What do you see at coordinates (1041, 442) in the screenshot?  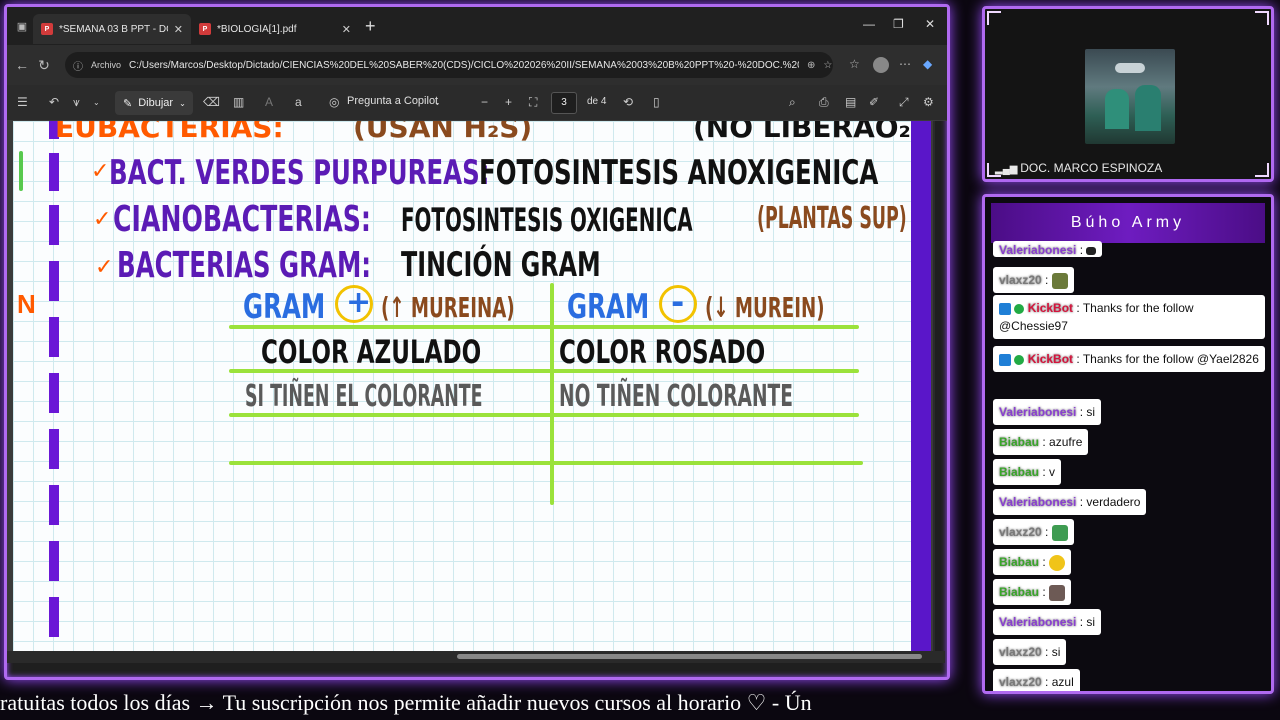 I see `chat-message: Biabau : azufre` at bounding box center [1041, 442].